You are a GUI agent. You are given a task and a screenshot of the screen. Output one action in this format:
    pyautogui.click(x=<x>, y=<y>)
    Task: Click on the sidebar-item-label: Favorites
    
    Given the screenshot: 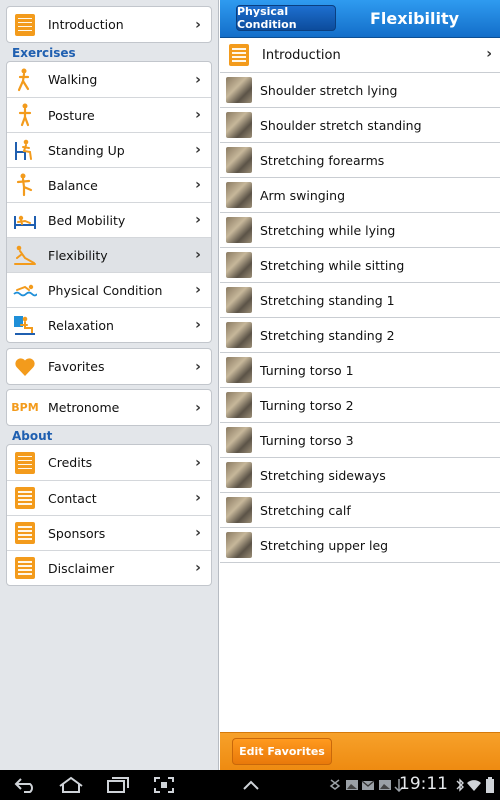 What is the action you would take?
    pyautogui.click(x=76, y=366)
    